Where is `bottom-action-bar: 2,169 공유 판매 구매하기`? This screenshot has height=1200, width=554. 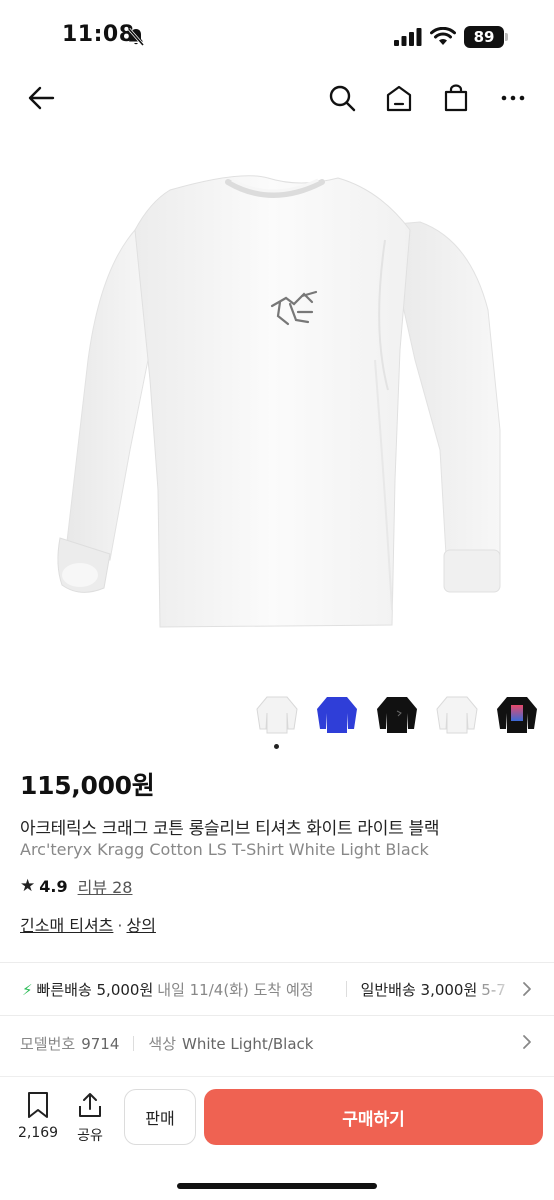 bottom-action-bar: 2,169 공유 판매 구매하기 is located at coordinates (277, 1138).